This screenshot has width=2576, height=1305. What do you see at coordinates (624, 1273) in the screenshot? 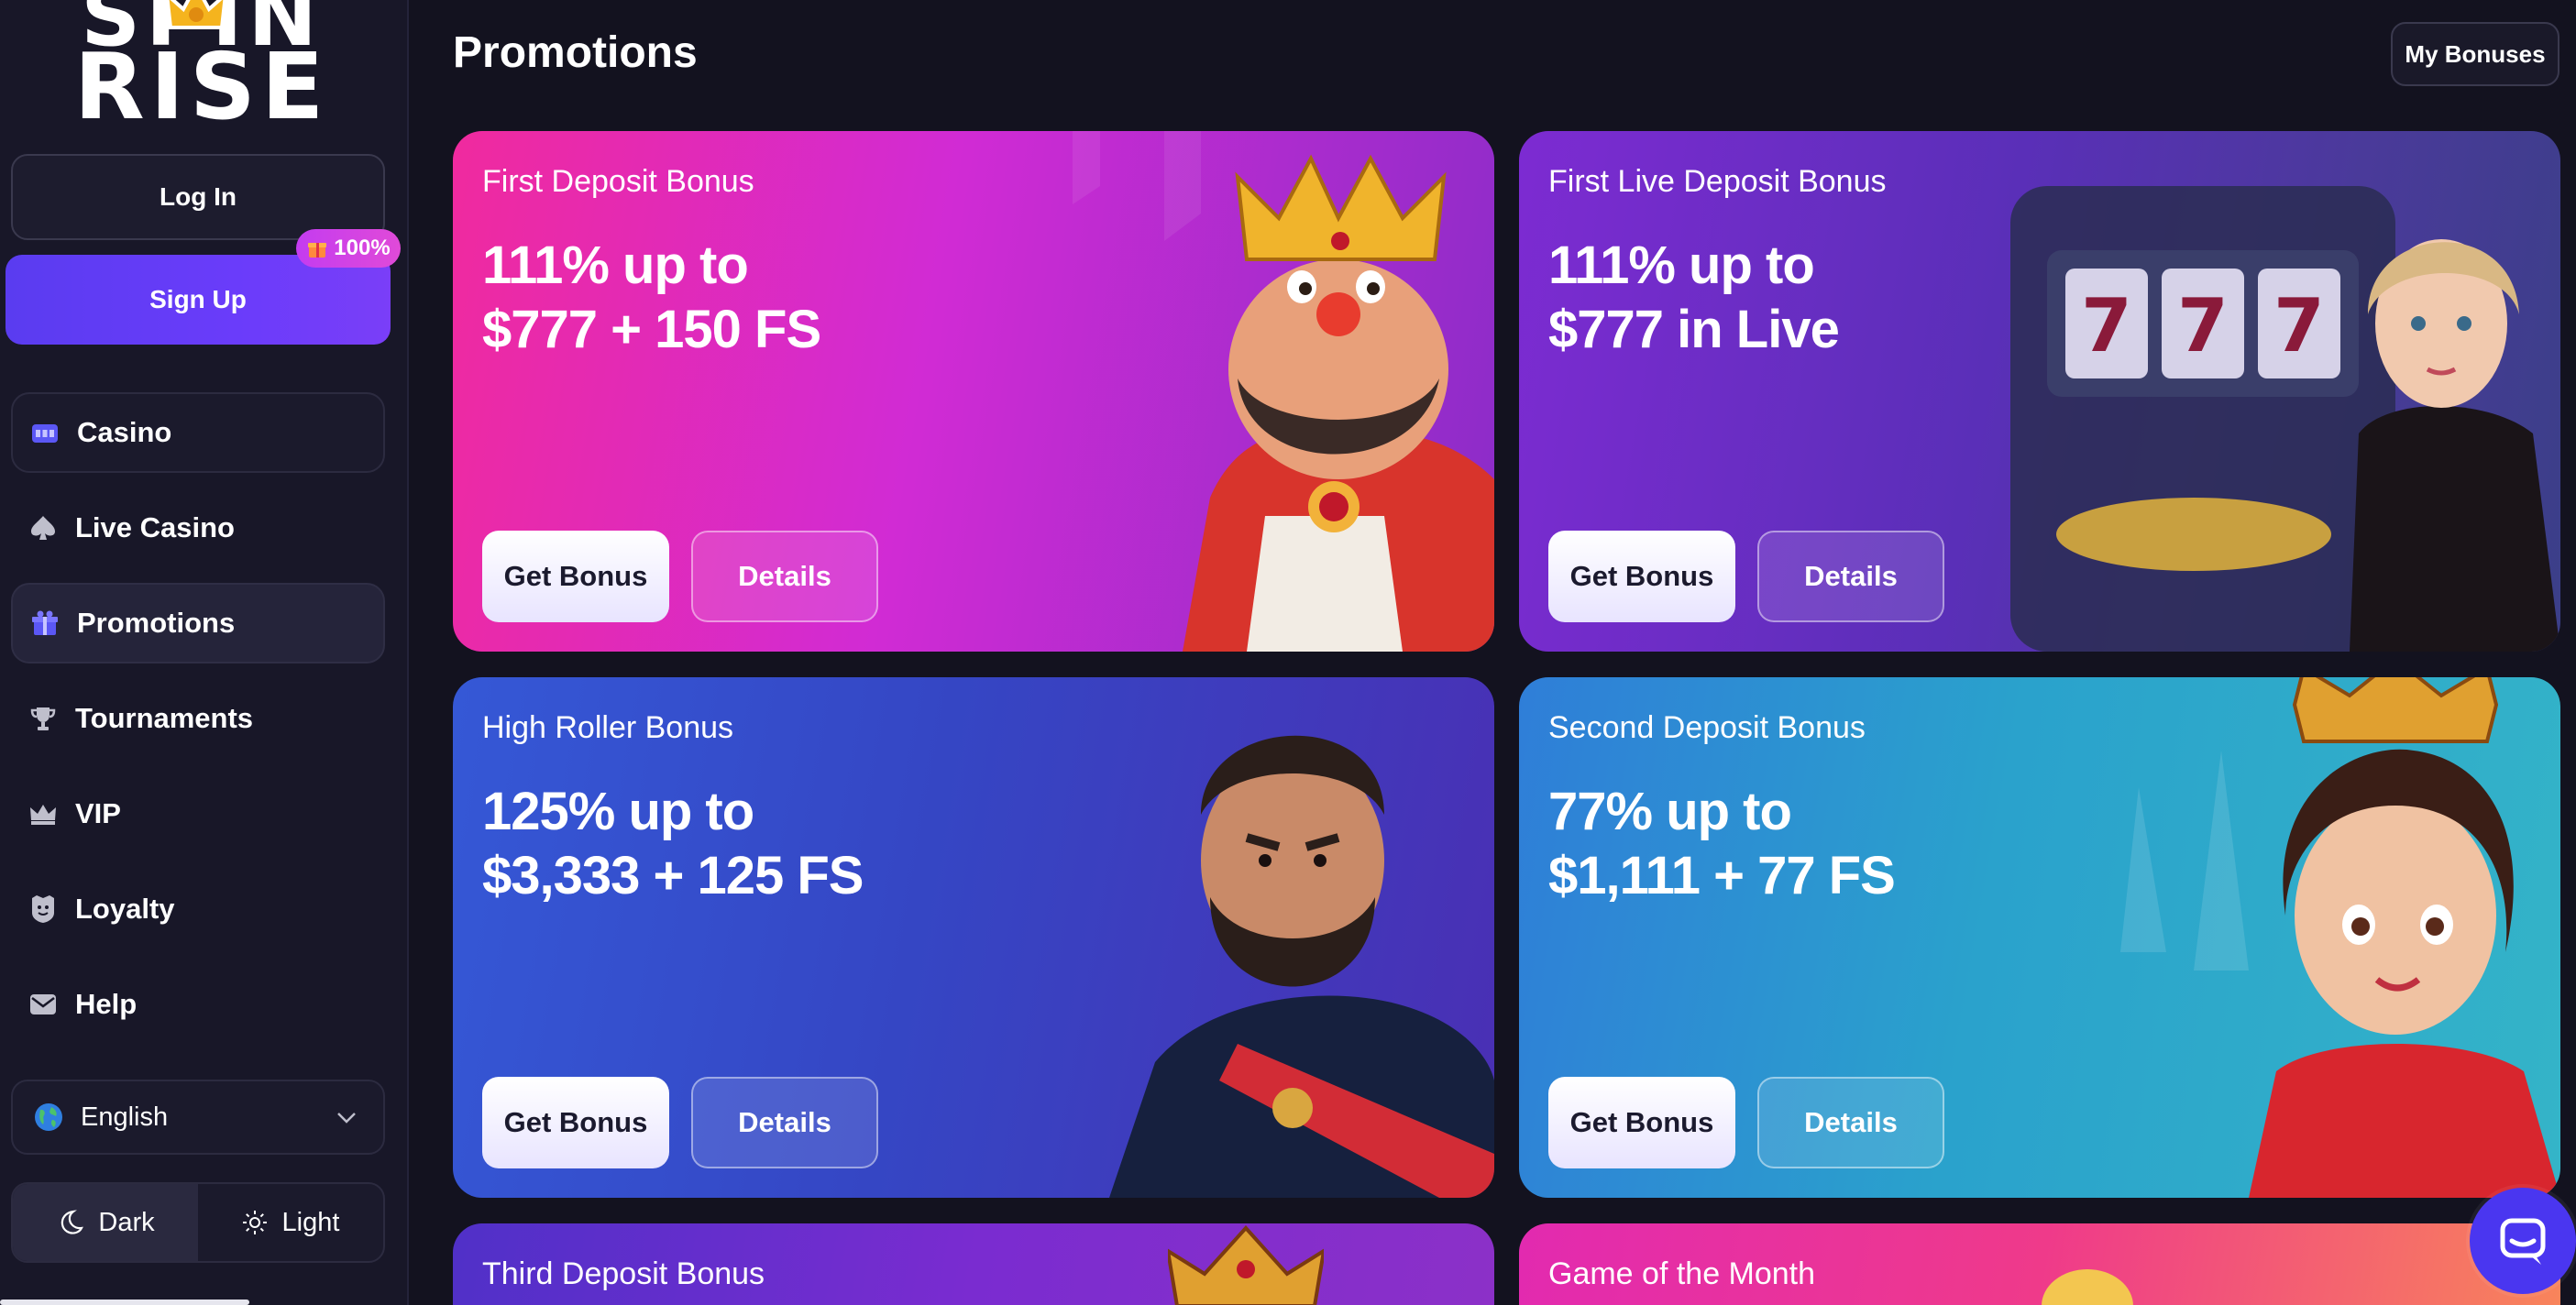
I see `promo-card-title: Third Deposit Bonus` at bounding box center [624, 1273].